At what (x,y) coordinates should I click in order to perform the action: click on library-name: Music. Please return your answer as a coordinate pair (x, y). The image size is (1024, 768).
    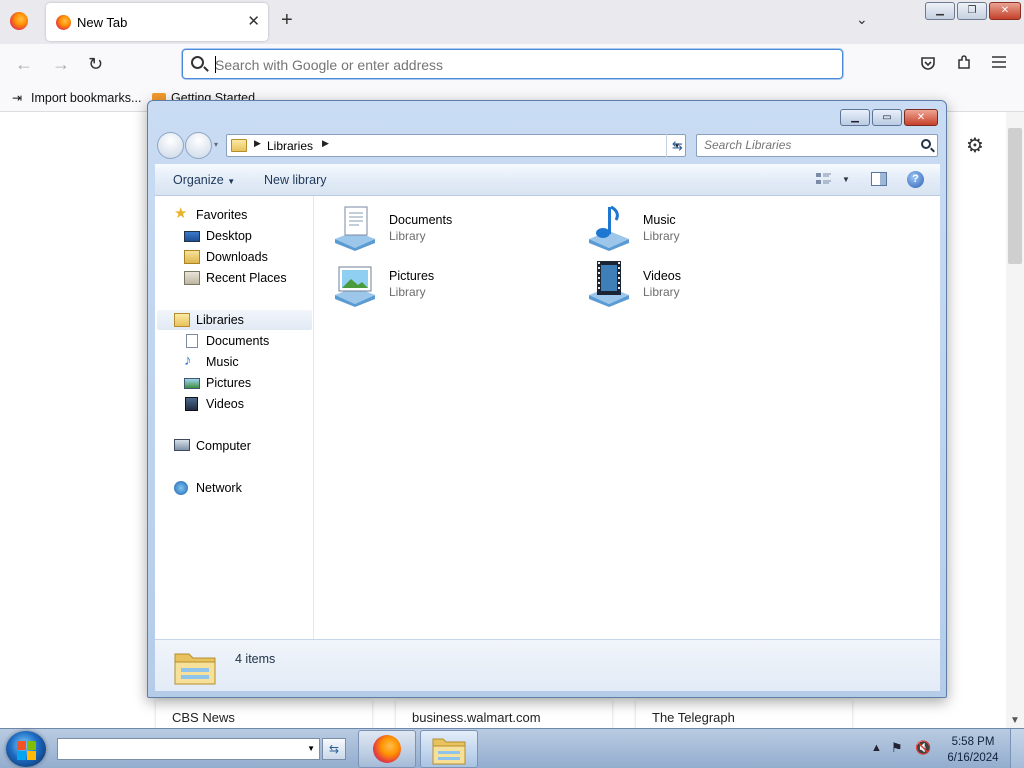
    Looking at the image, I should click on (659, 220).